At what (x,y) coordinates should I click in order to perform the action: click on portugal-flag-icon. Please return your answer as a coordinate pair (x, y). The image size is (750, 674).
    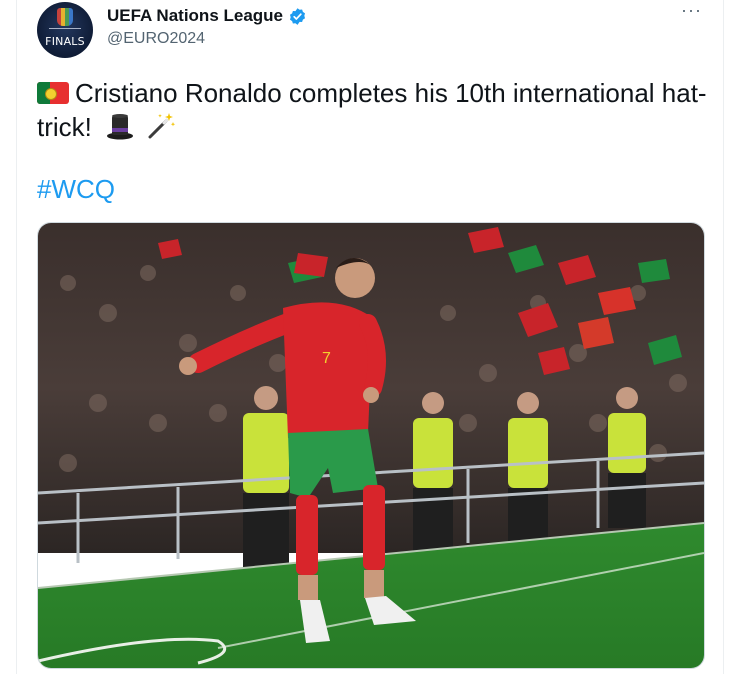
    Looking at the image, I should click on (53, 93).